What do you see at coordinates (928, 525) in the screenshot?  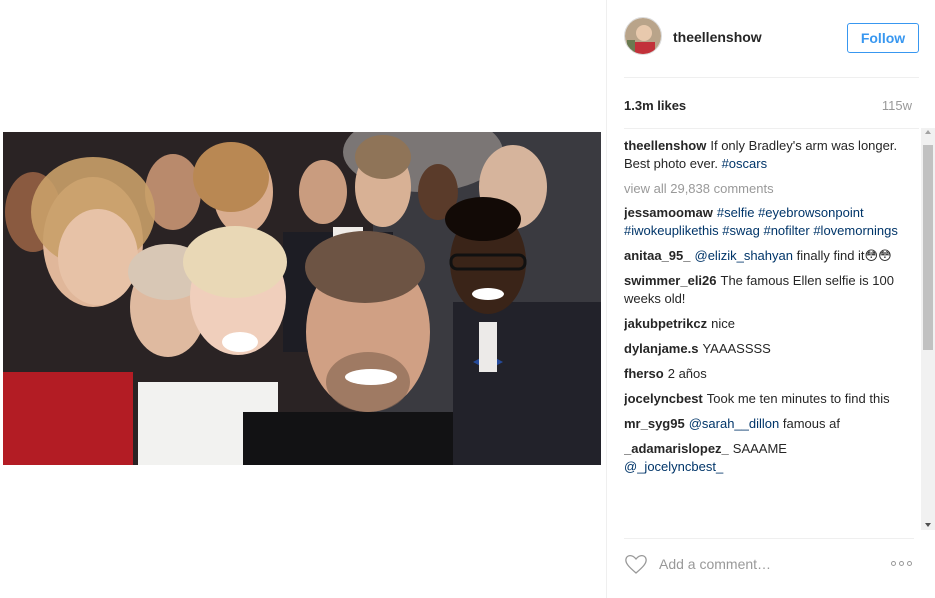 I see `scroll-down-arrow-icon` at bounding box center [928, 525].